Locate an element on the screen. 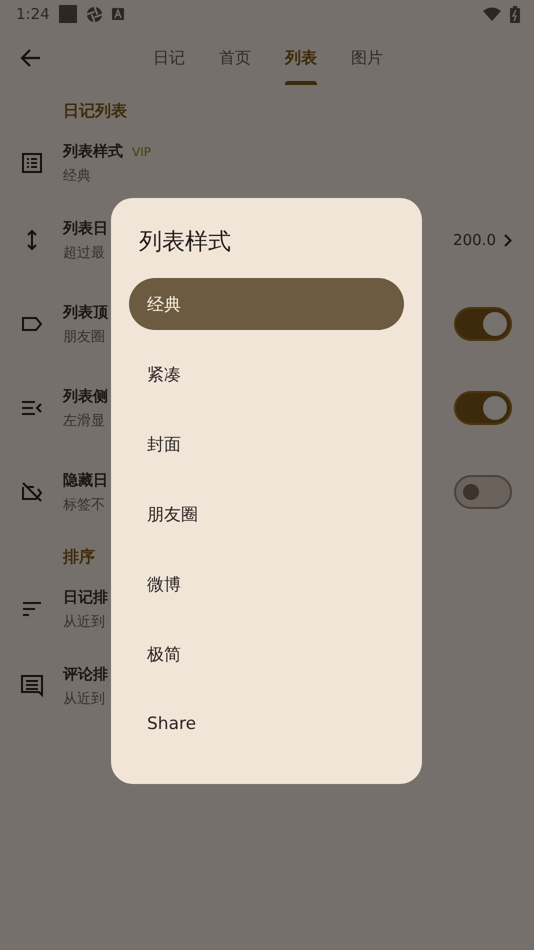 The width and height of the screenshot is (534, 950). chevron-right-icon is located at coordinates (508, 240).